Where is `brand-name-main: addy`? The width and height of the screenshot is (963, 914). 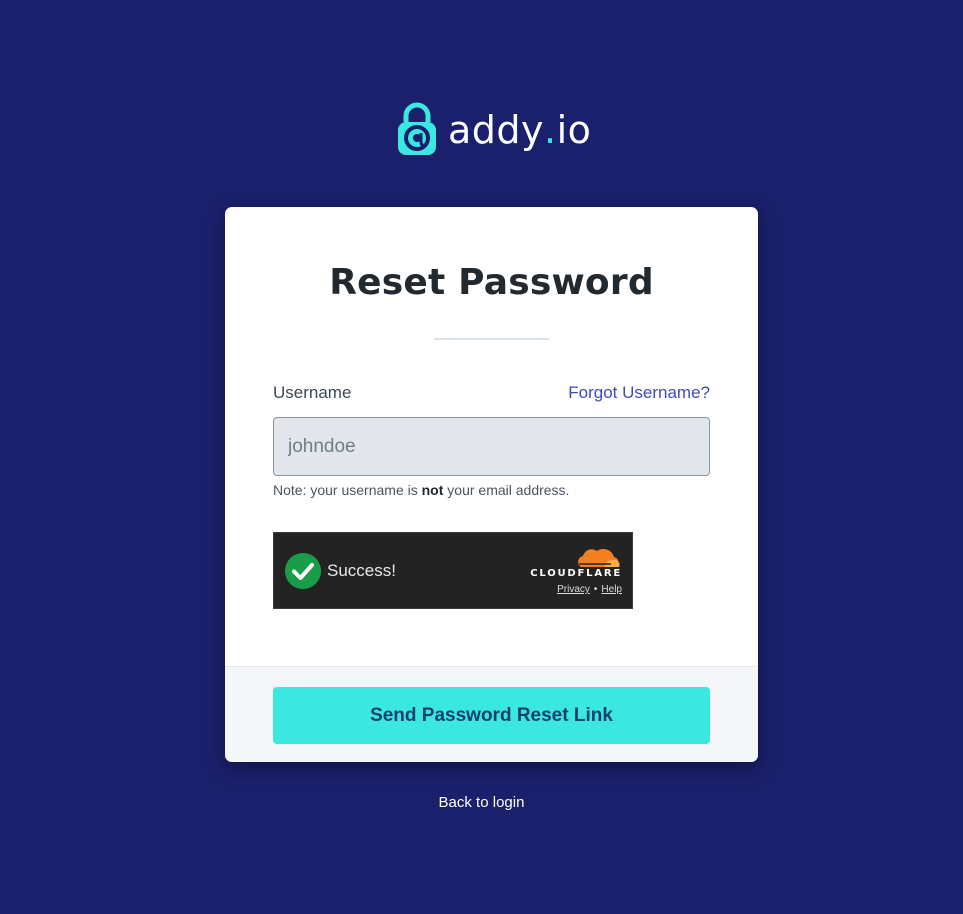 brand-name-main: addy is located at coordinates (496, 130).